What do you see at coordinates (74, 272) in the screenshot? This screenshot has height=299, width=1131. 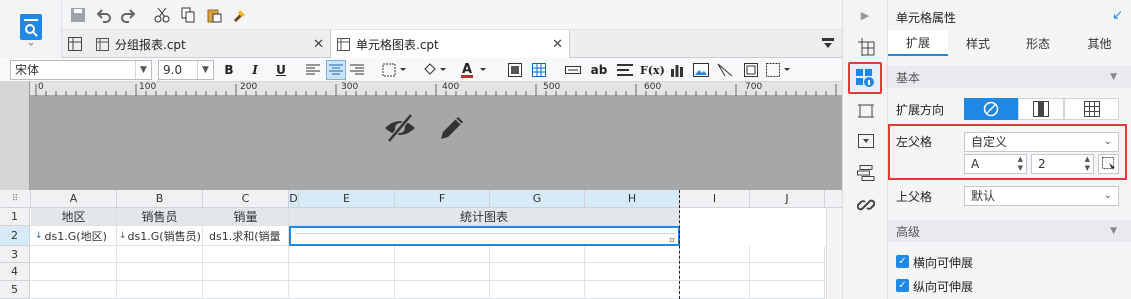 I see `cell-a4` at bounding box center [74, 272].